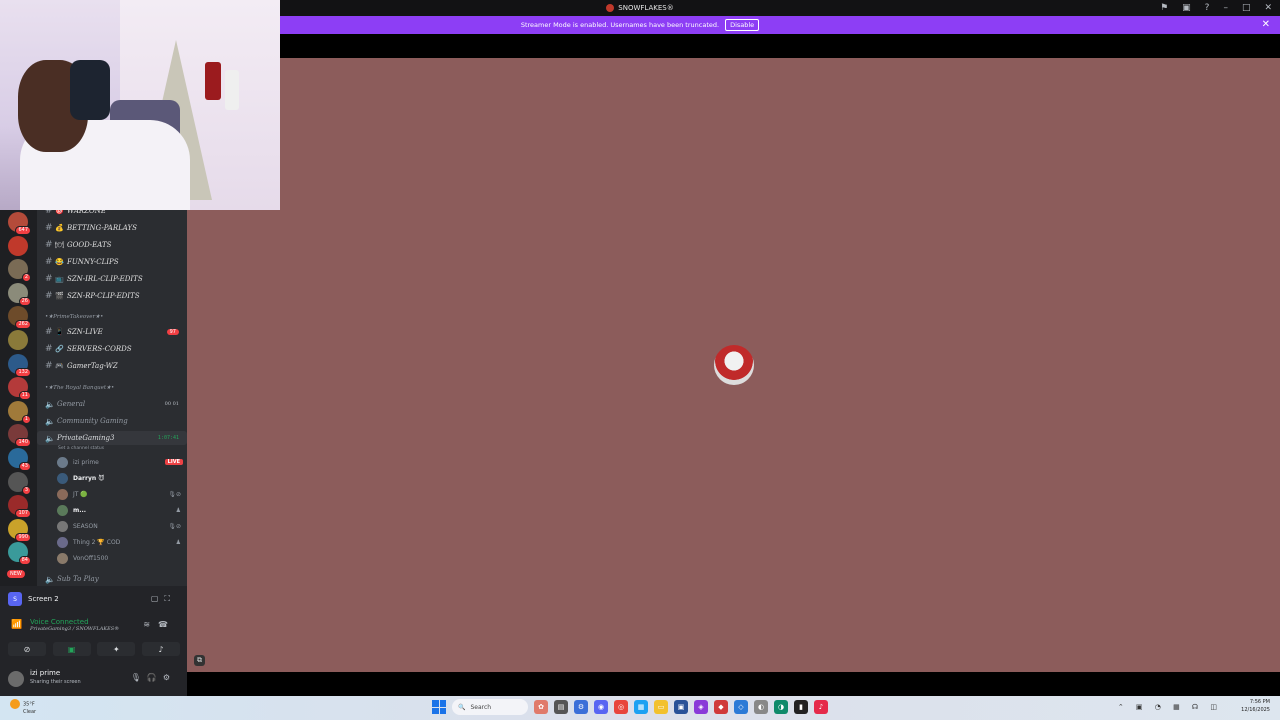  What do you see at coordinates (71, 649) in the screenshot?
I see `screen-share-button: ▣` at bounding box center [71, 649].